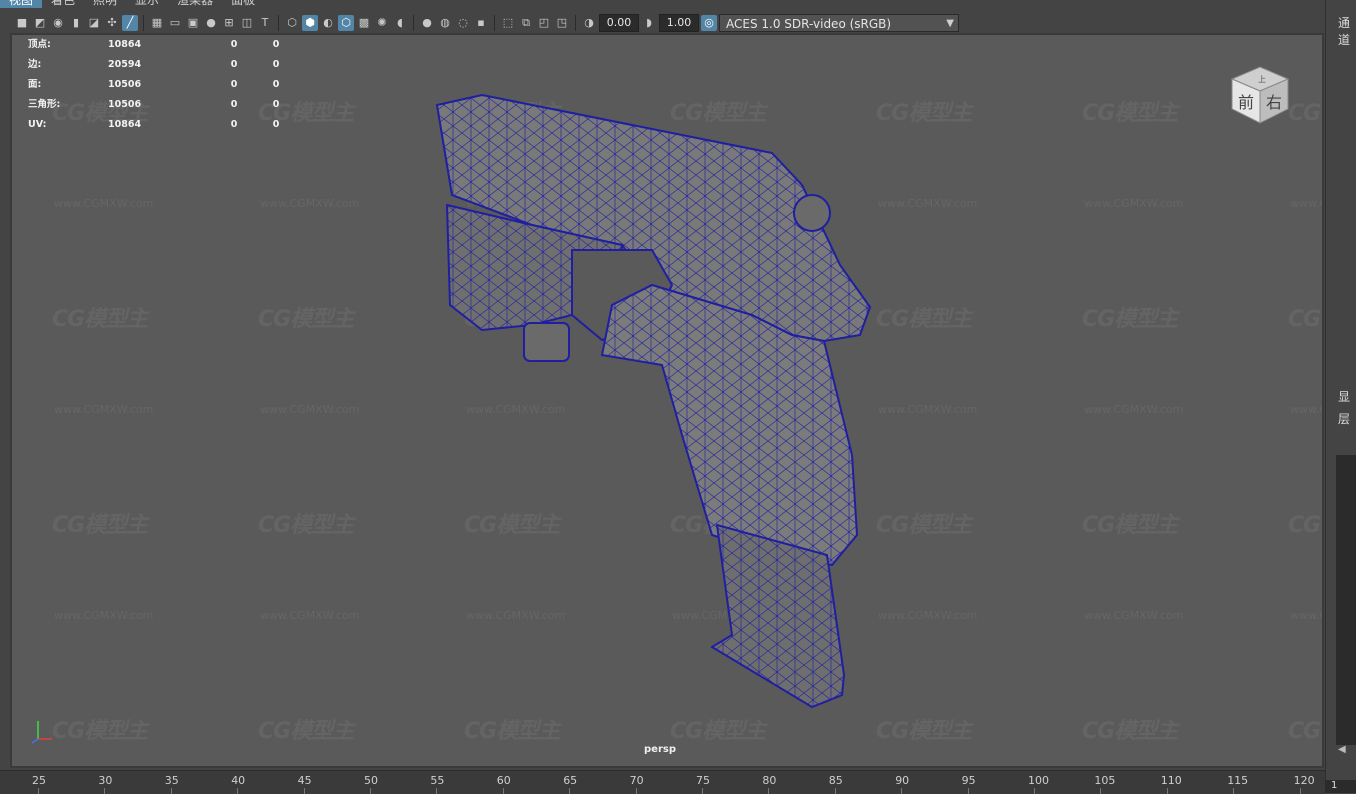  I want to click on 2d-pan-icon: ╱, so click(130, 22).